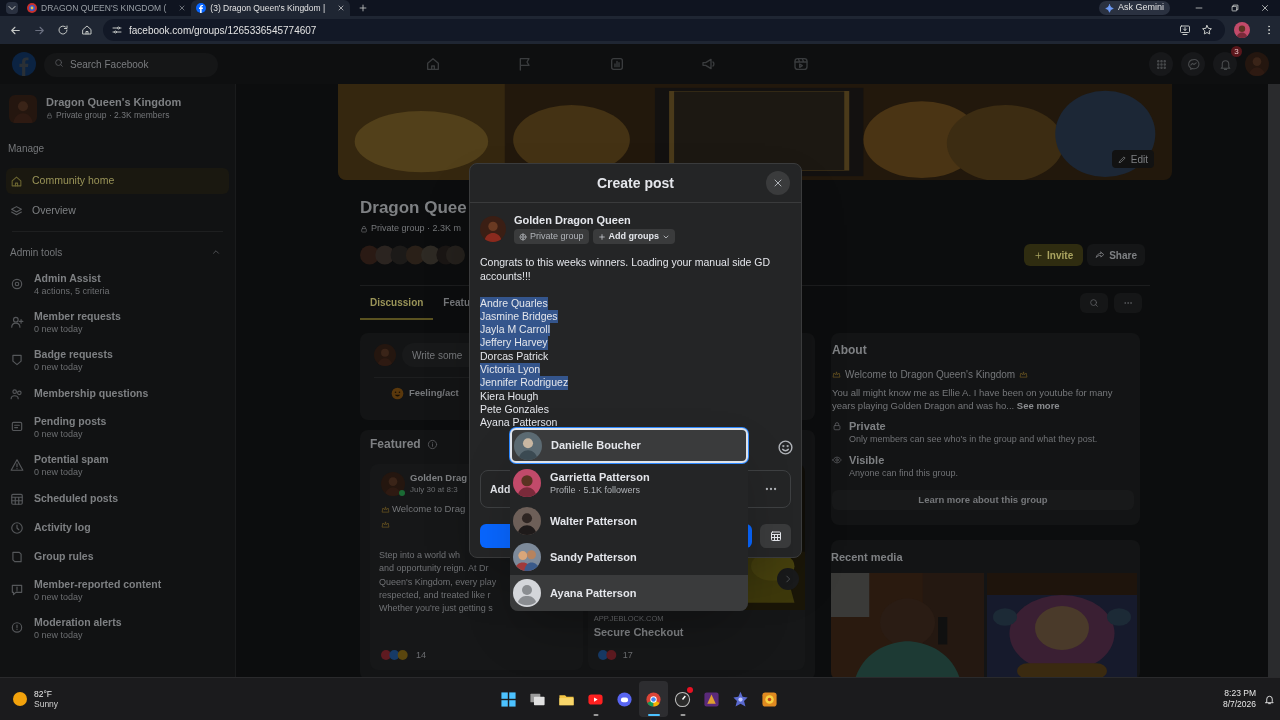 The width and height of the screenshot is (1280, 720). I want to click on eye-icon, so click(837, 460).